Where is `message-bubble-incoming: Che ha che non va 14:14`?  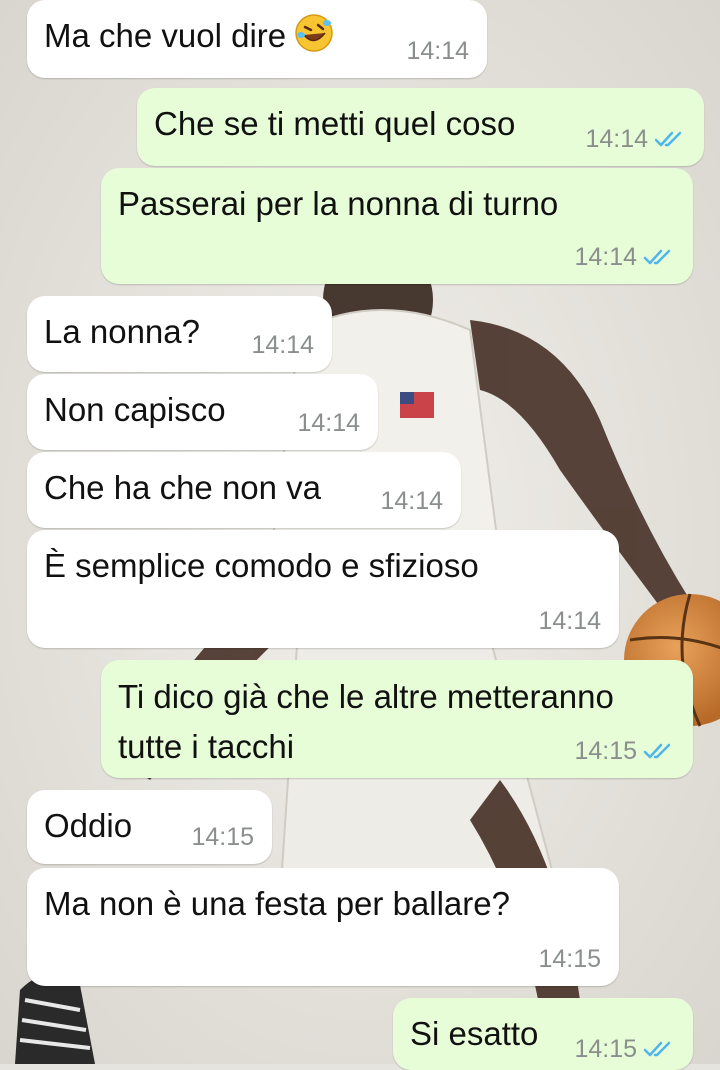 message-bubble-incoming: Che ha che non va 14:14 is located at coordinates (244, 490).